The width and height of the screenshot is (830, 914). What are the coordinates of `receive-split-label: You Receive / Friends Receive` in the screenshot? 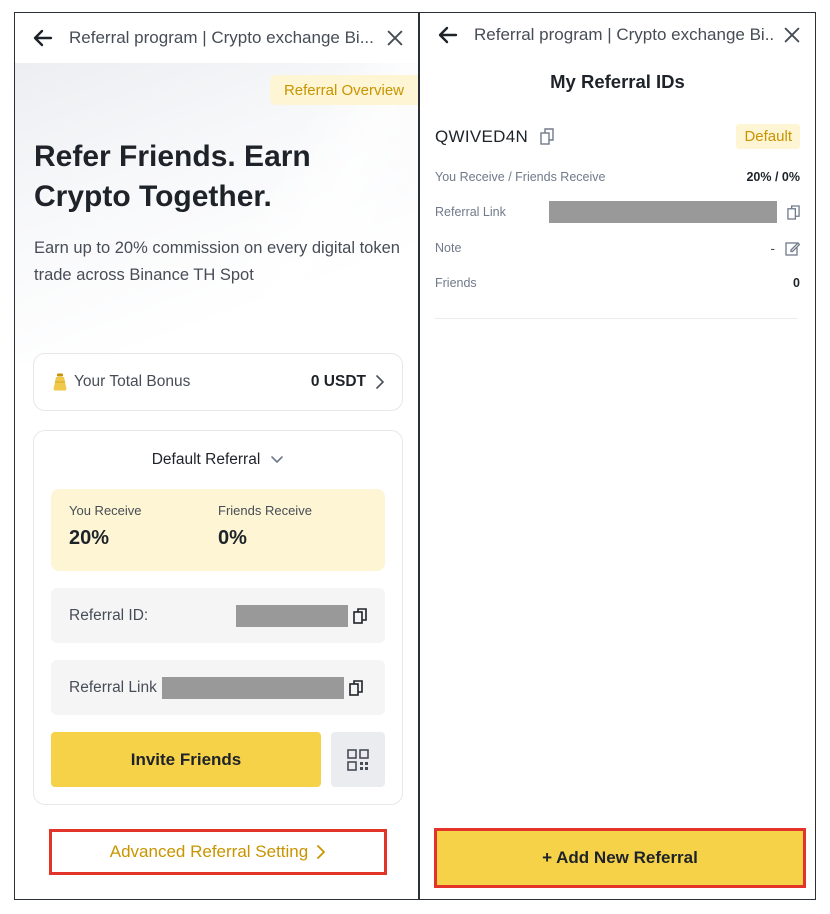 It's located at (520, 177).